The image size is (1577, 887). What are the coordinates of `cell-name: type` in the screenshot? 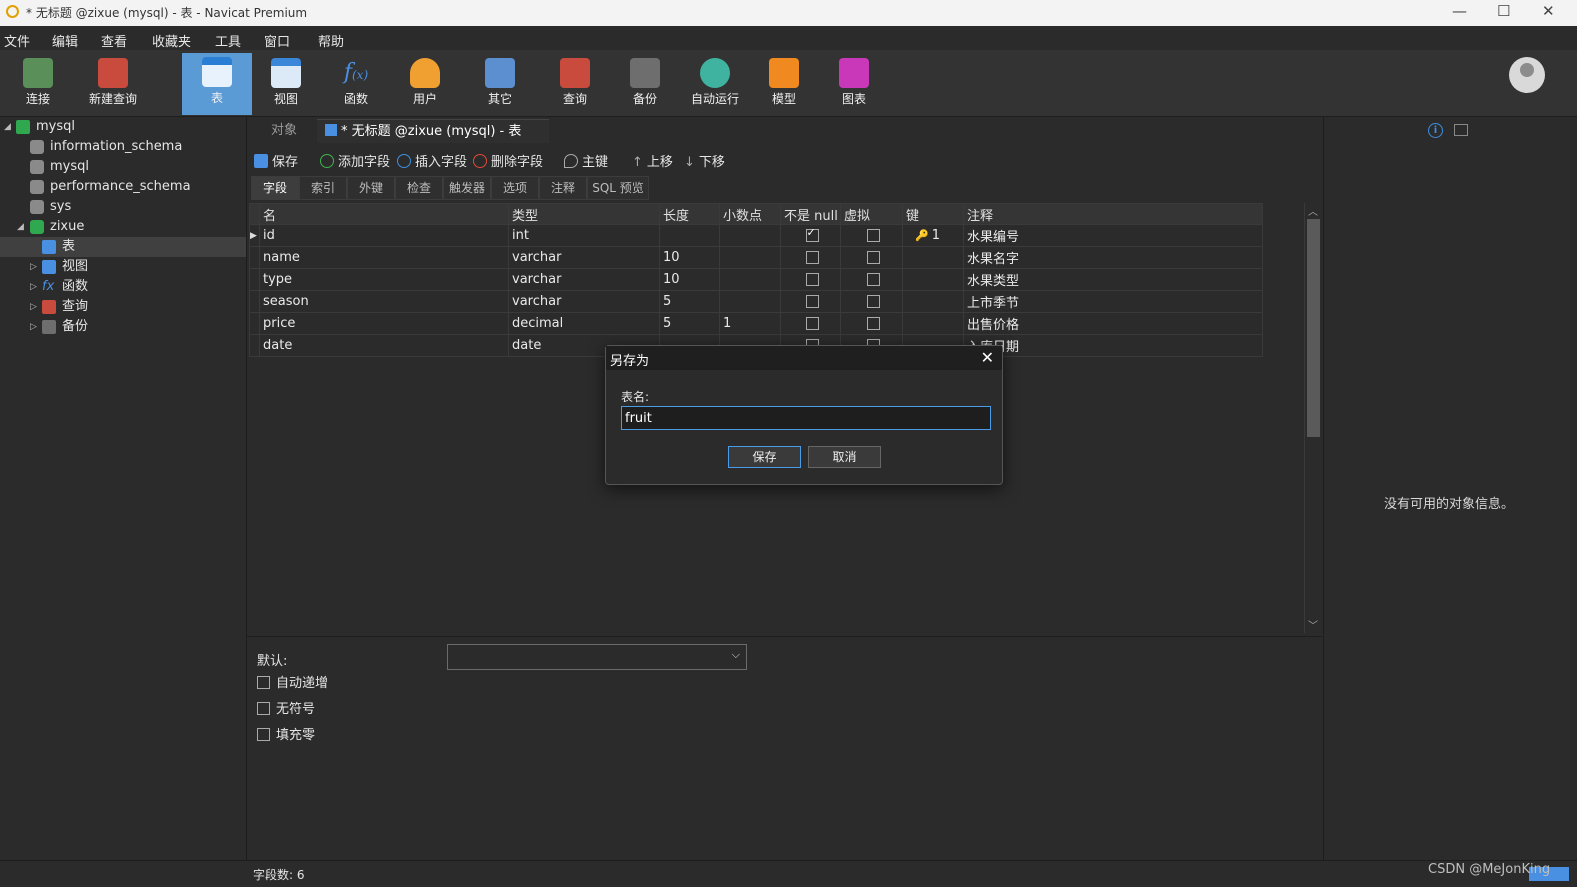 It's located at (384, 279).